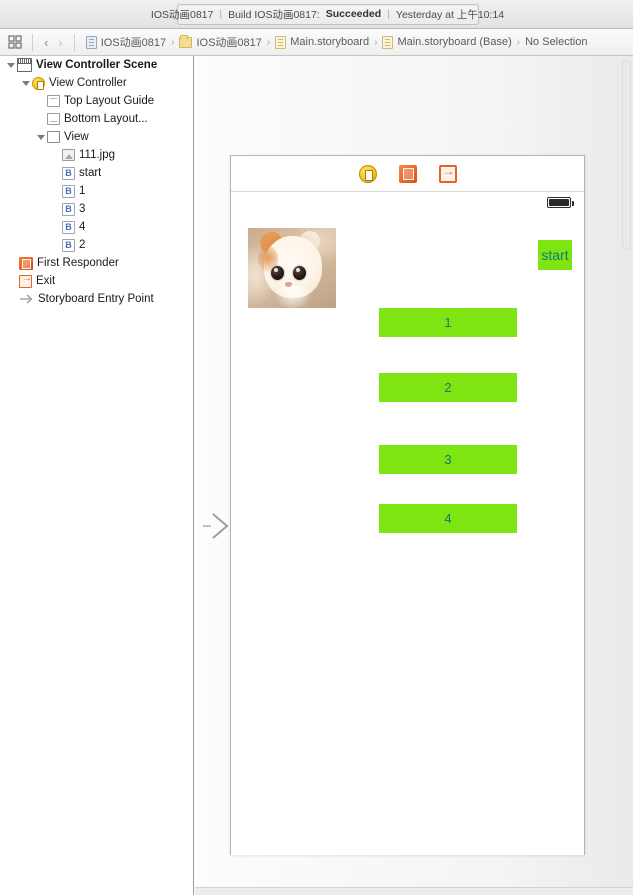 The image size is (633, 895). I want to click on cat-nose, so click(288, 284).